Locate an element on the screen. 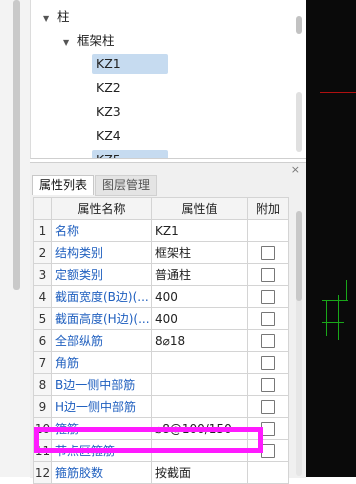  property-value: 框架柱 is located at coordinates (199, 252).